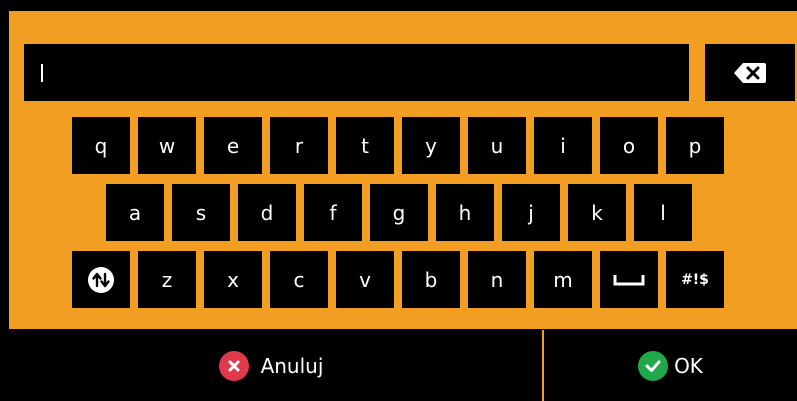  What do you see at coordinates (663, 212) in the screenshot?
I see `key: l` at bounding box center [663, 212].